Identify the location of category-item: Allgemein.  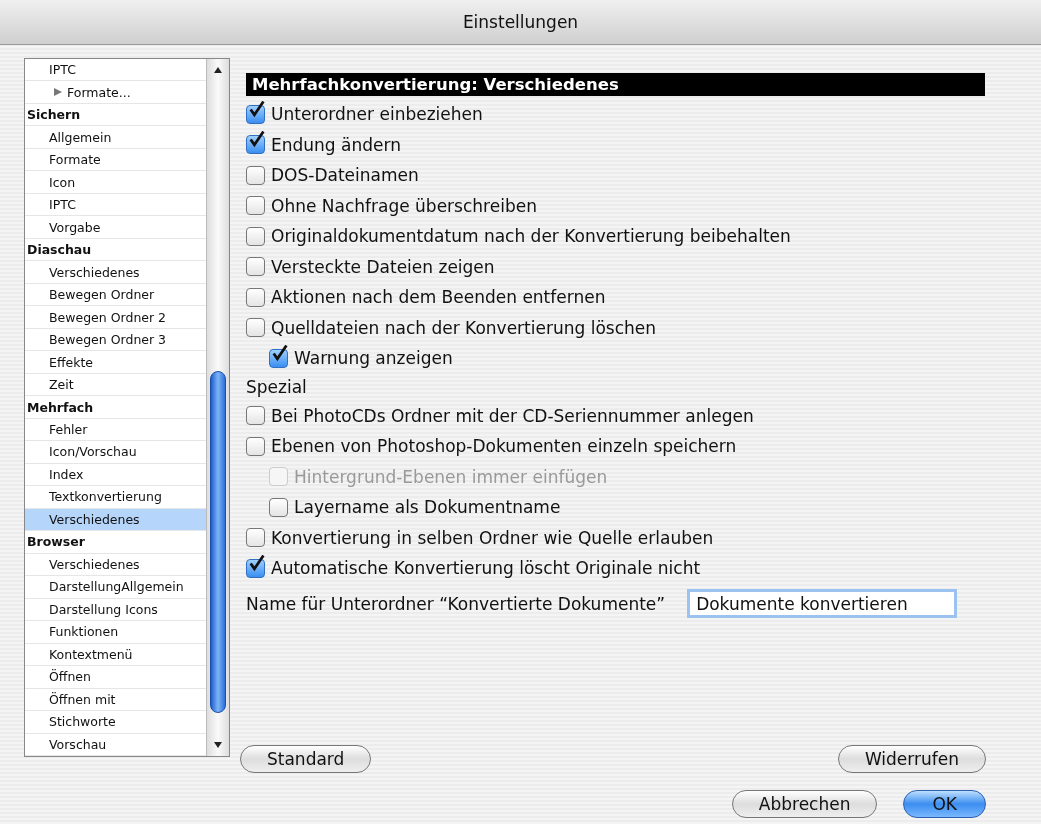
(80, 137).